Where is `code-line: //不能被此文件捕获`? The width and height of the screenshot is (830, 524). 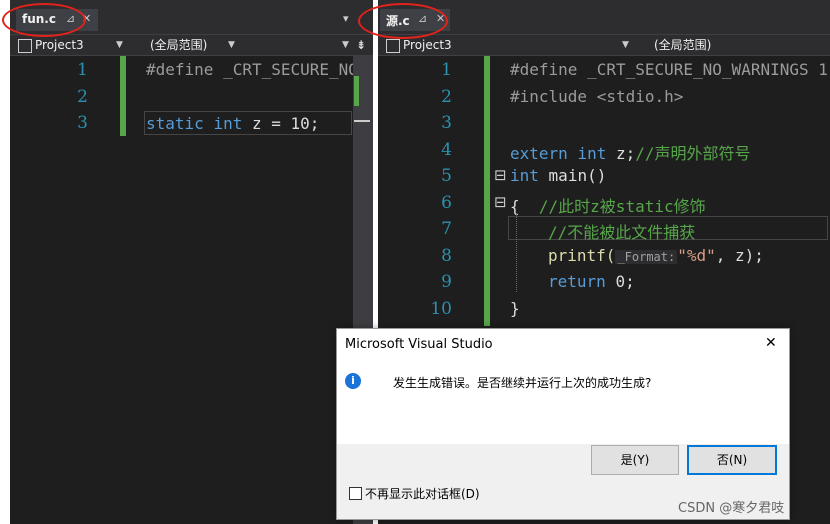
code-line: //不能被此文件捕获 is located at coordinates (622, 232).